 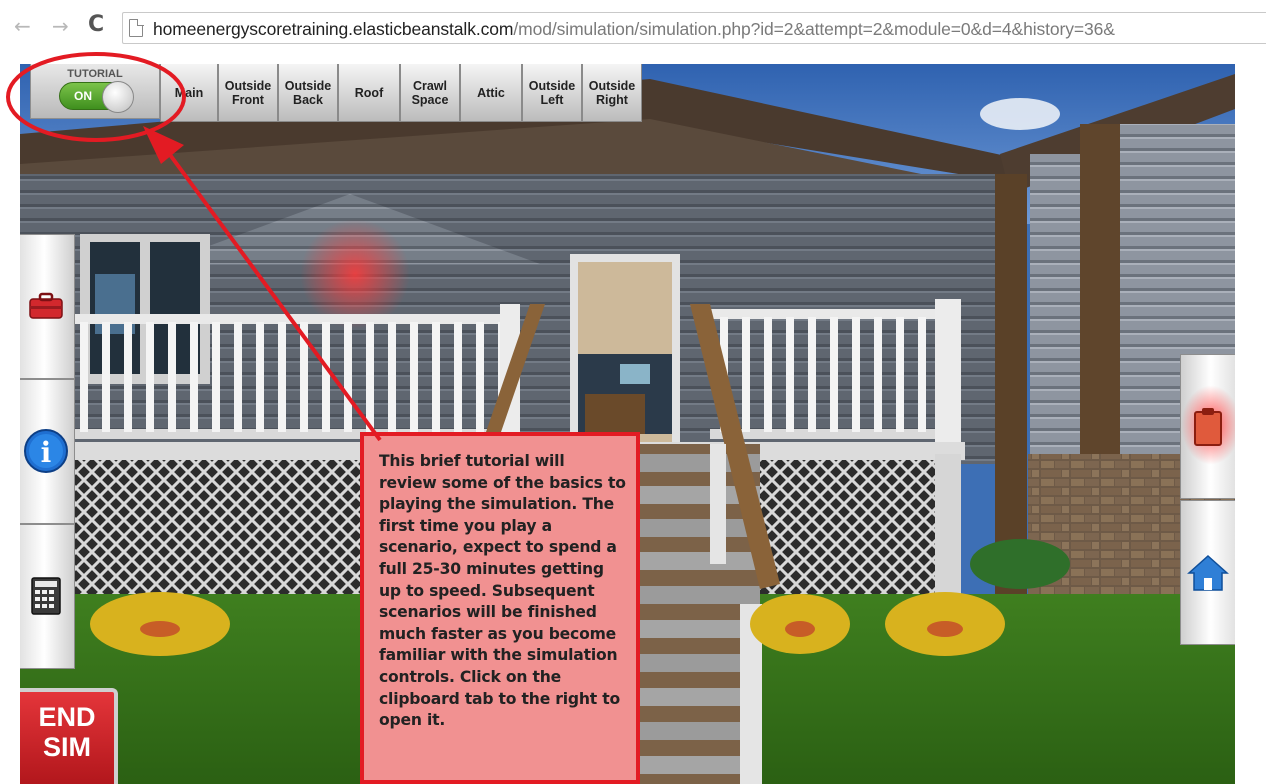 What do you see at coordinates (612, 99) in the screenshot?
I see `tab-label-line2: Right` at bounding box center [612, 99].